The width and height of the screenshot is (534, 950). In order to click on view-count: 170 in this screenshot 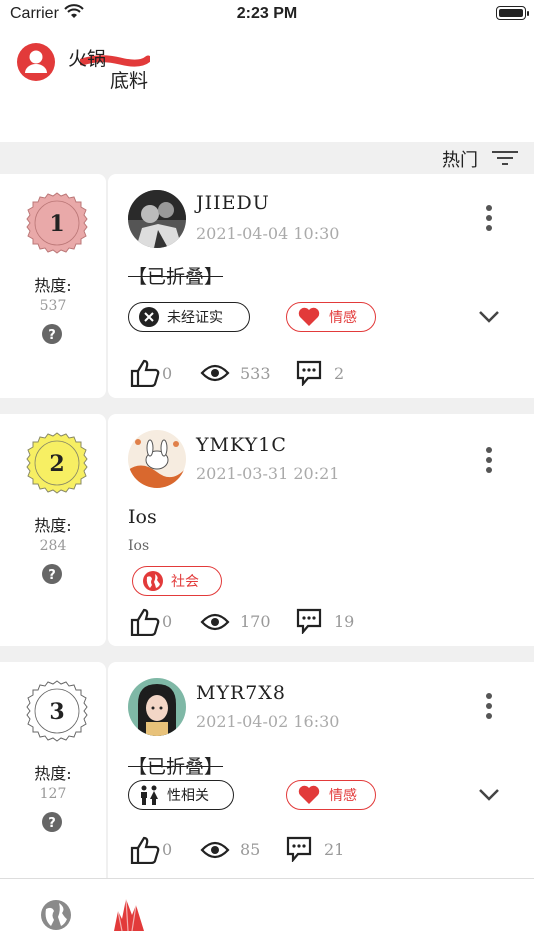, I will do `click(255, 621)`.